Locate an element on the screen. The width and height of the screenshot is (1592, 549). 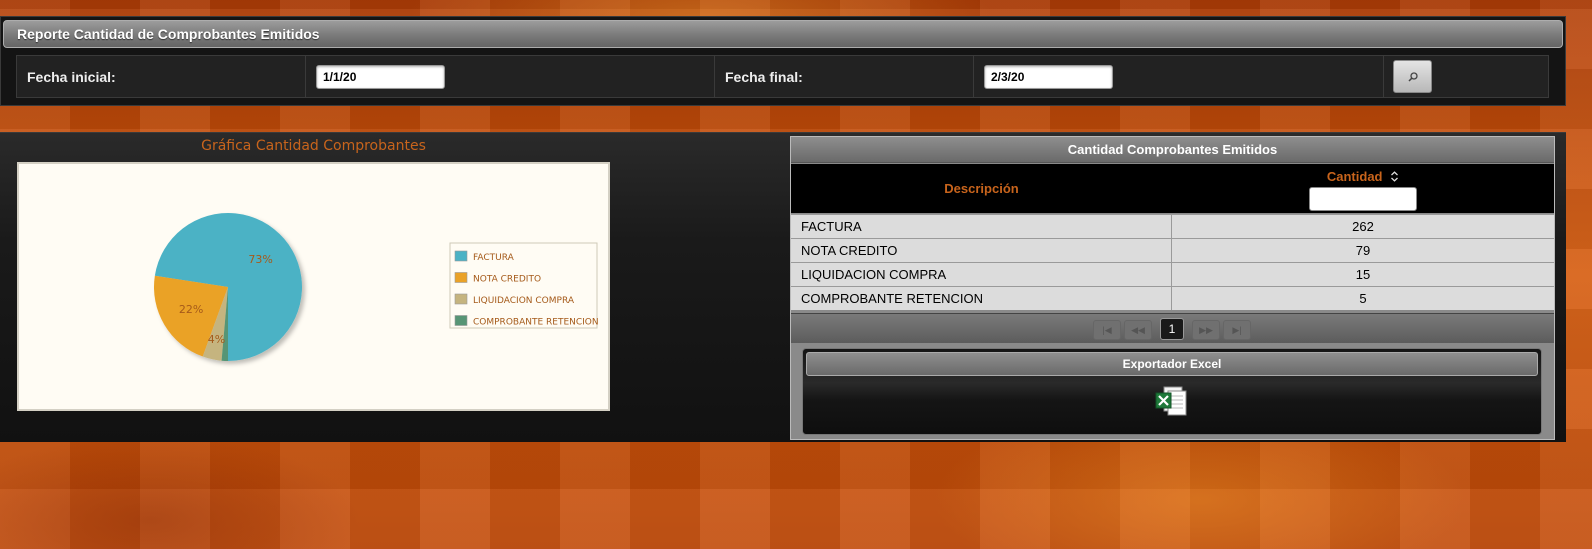
row-descripcion: FACTURA is located at coordinates (981, 226).